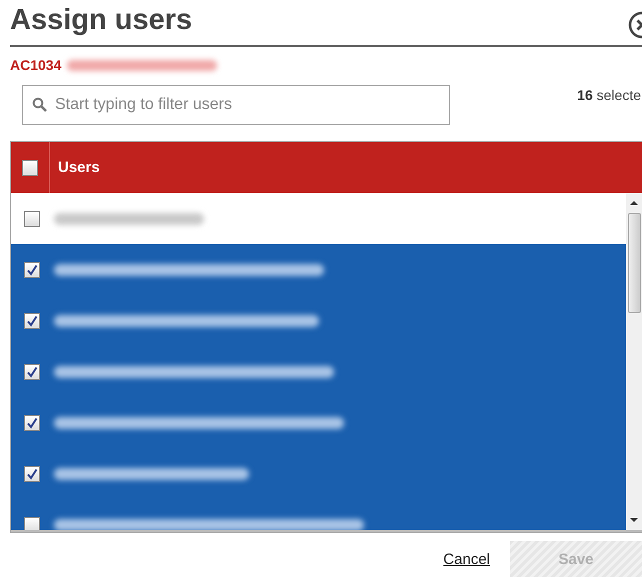 The height and width of the screenshot is (577, 642). What do you see at coordinates (236, 105) in the screenshot?
I see `search-field: Start typing to filter users` at bounding box center [236, 105].